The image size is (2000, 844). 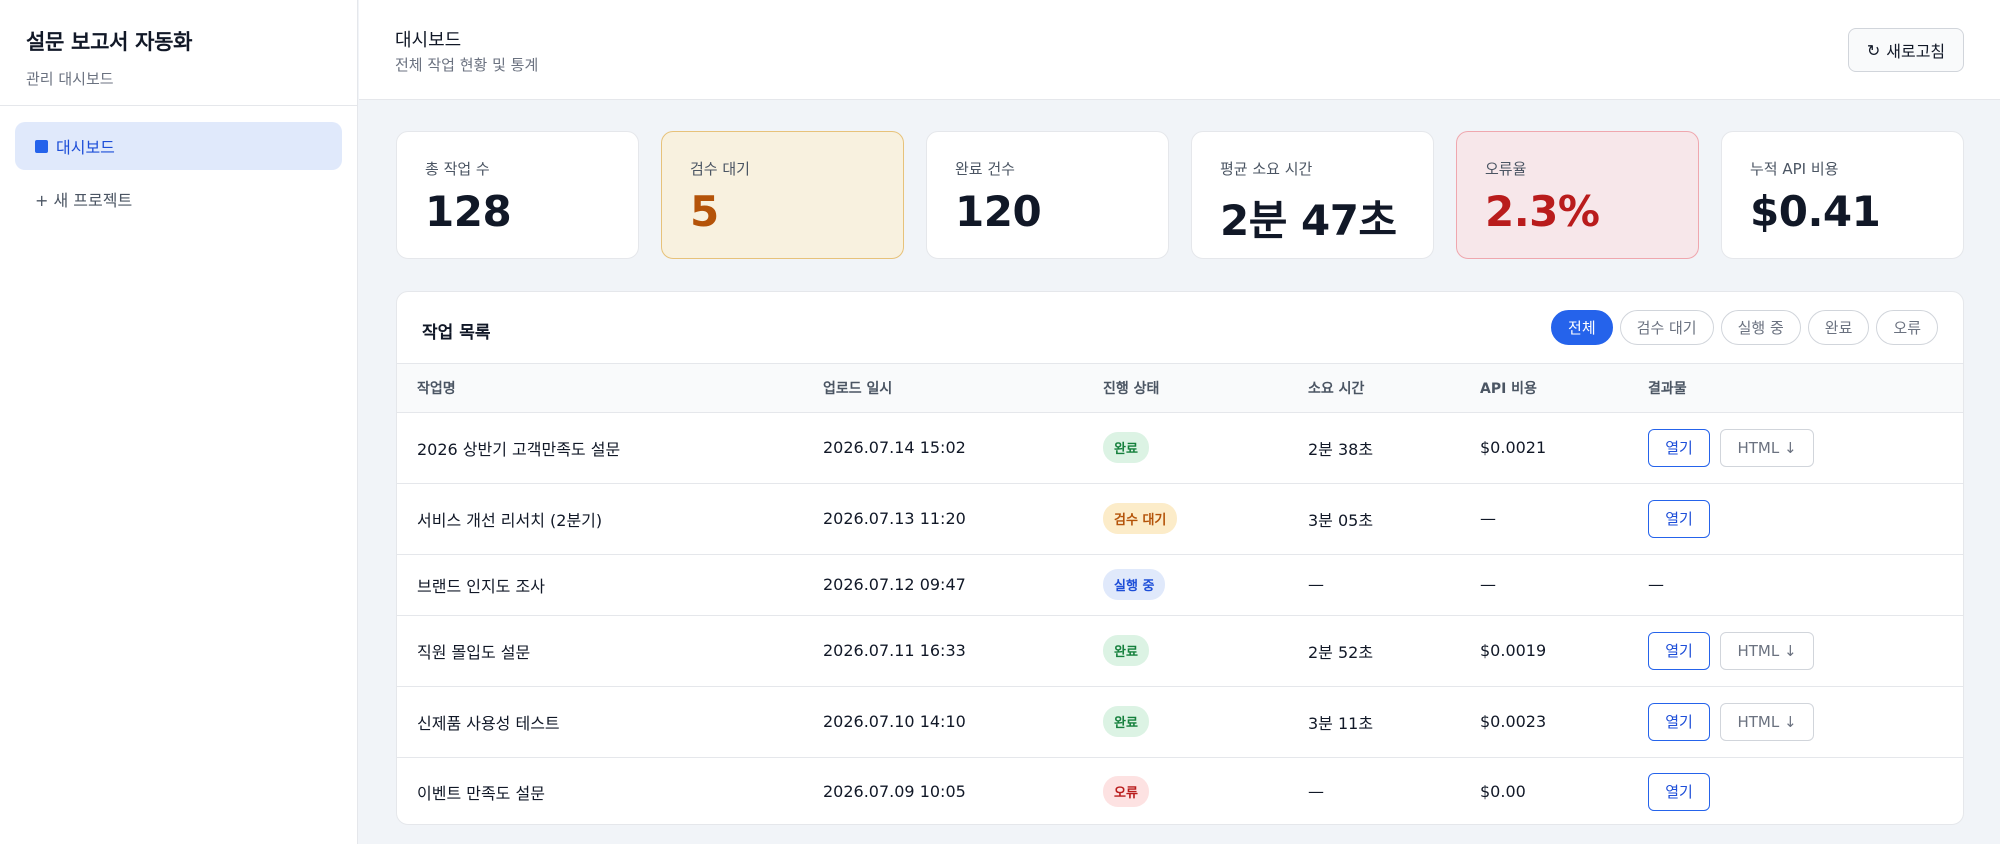 I want to click on task-duration: 3분 05초, so click(x=1374, y=519).